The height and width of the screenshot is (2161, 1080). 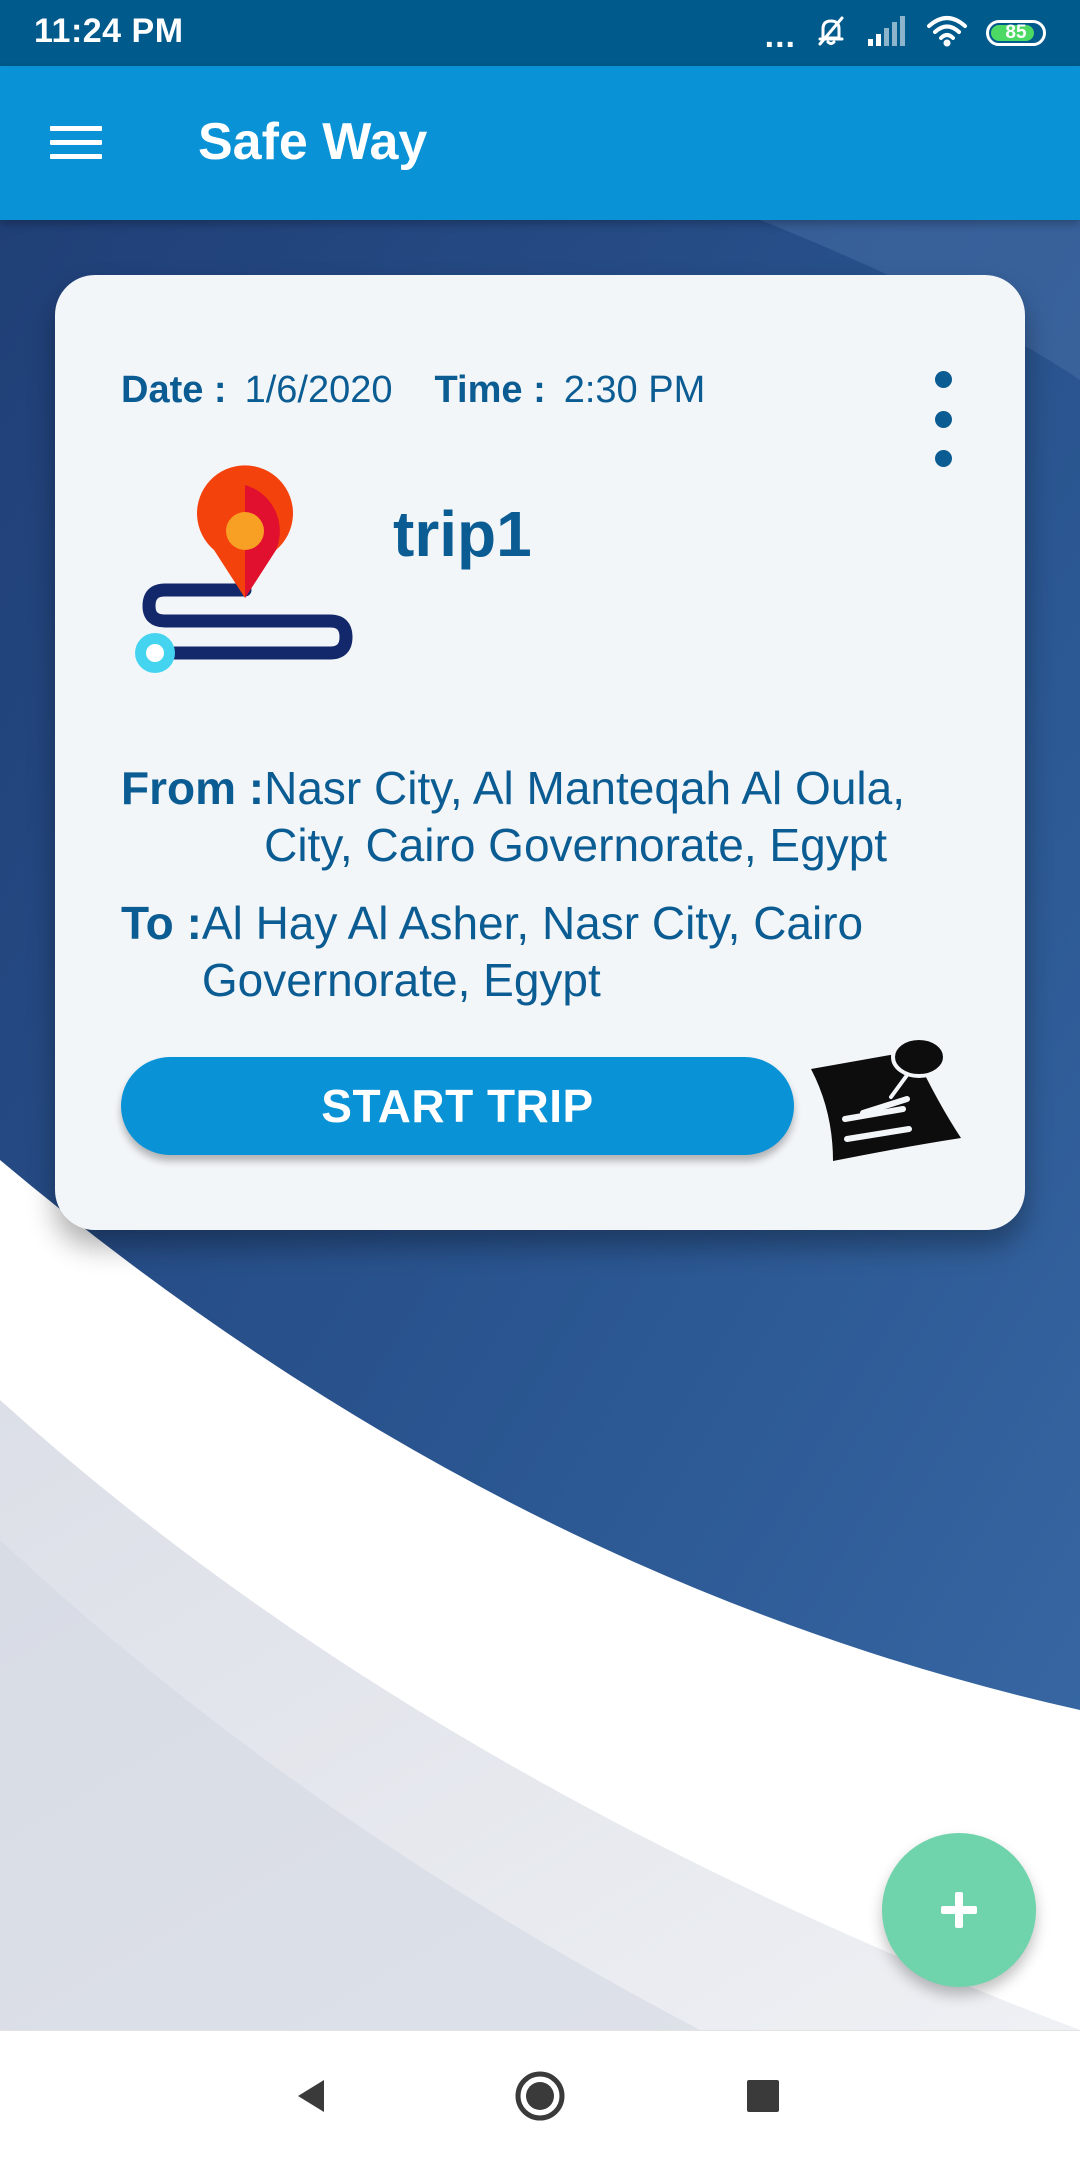 What do you see at coordinates (540, 33) in the screenshot?
I see `status-bar: 11:24 PM ... 85` at bounding box center [540, 33].